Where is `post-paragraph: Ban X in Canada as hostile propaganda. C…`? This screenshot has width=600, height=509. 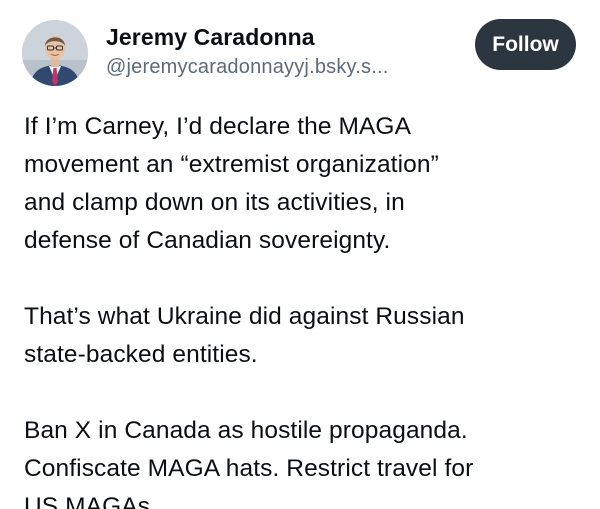 post-paragraph: Ban X in Canada as hostile propaganda. C… is located at coordinates (249, 463).